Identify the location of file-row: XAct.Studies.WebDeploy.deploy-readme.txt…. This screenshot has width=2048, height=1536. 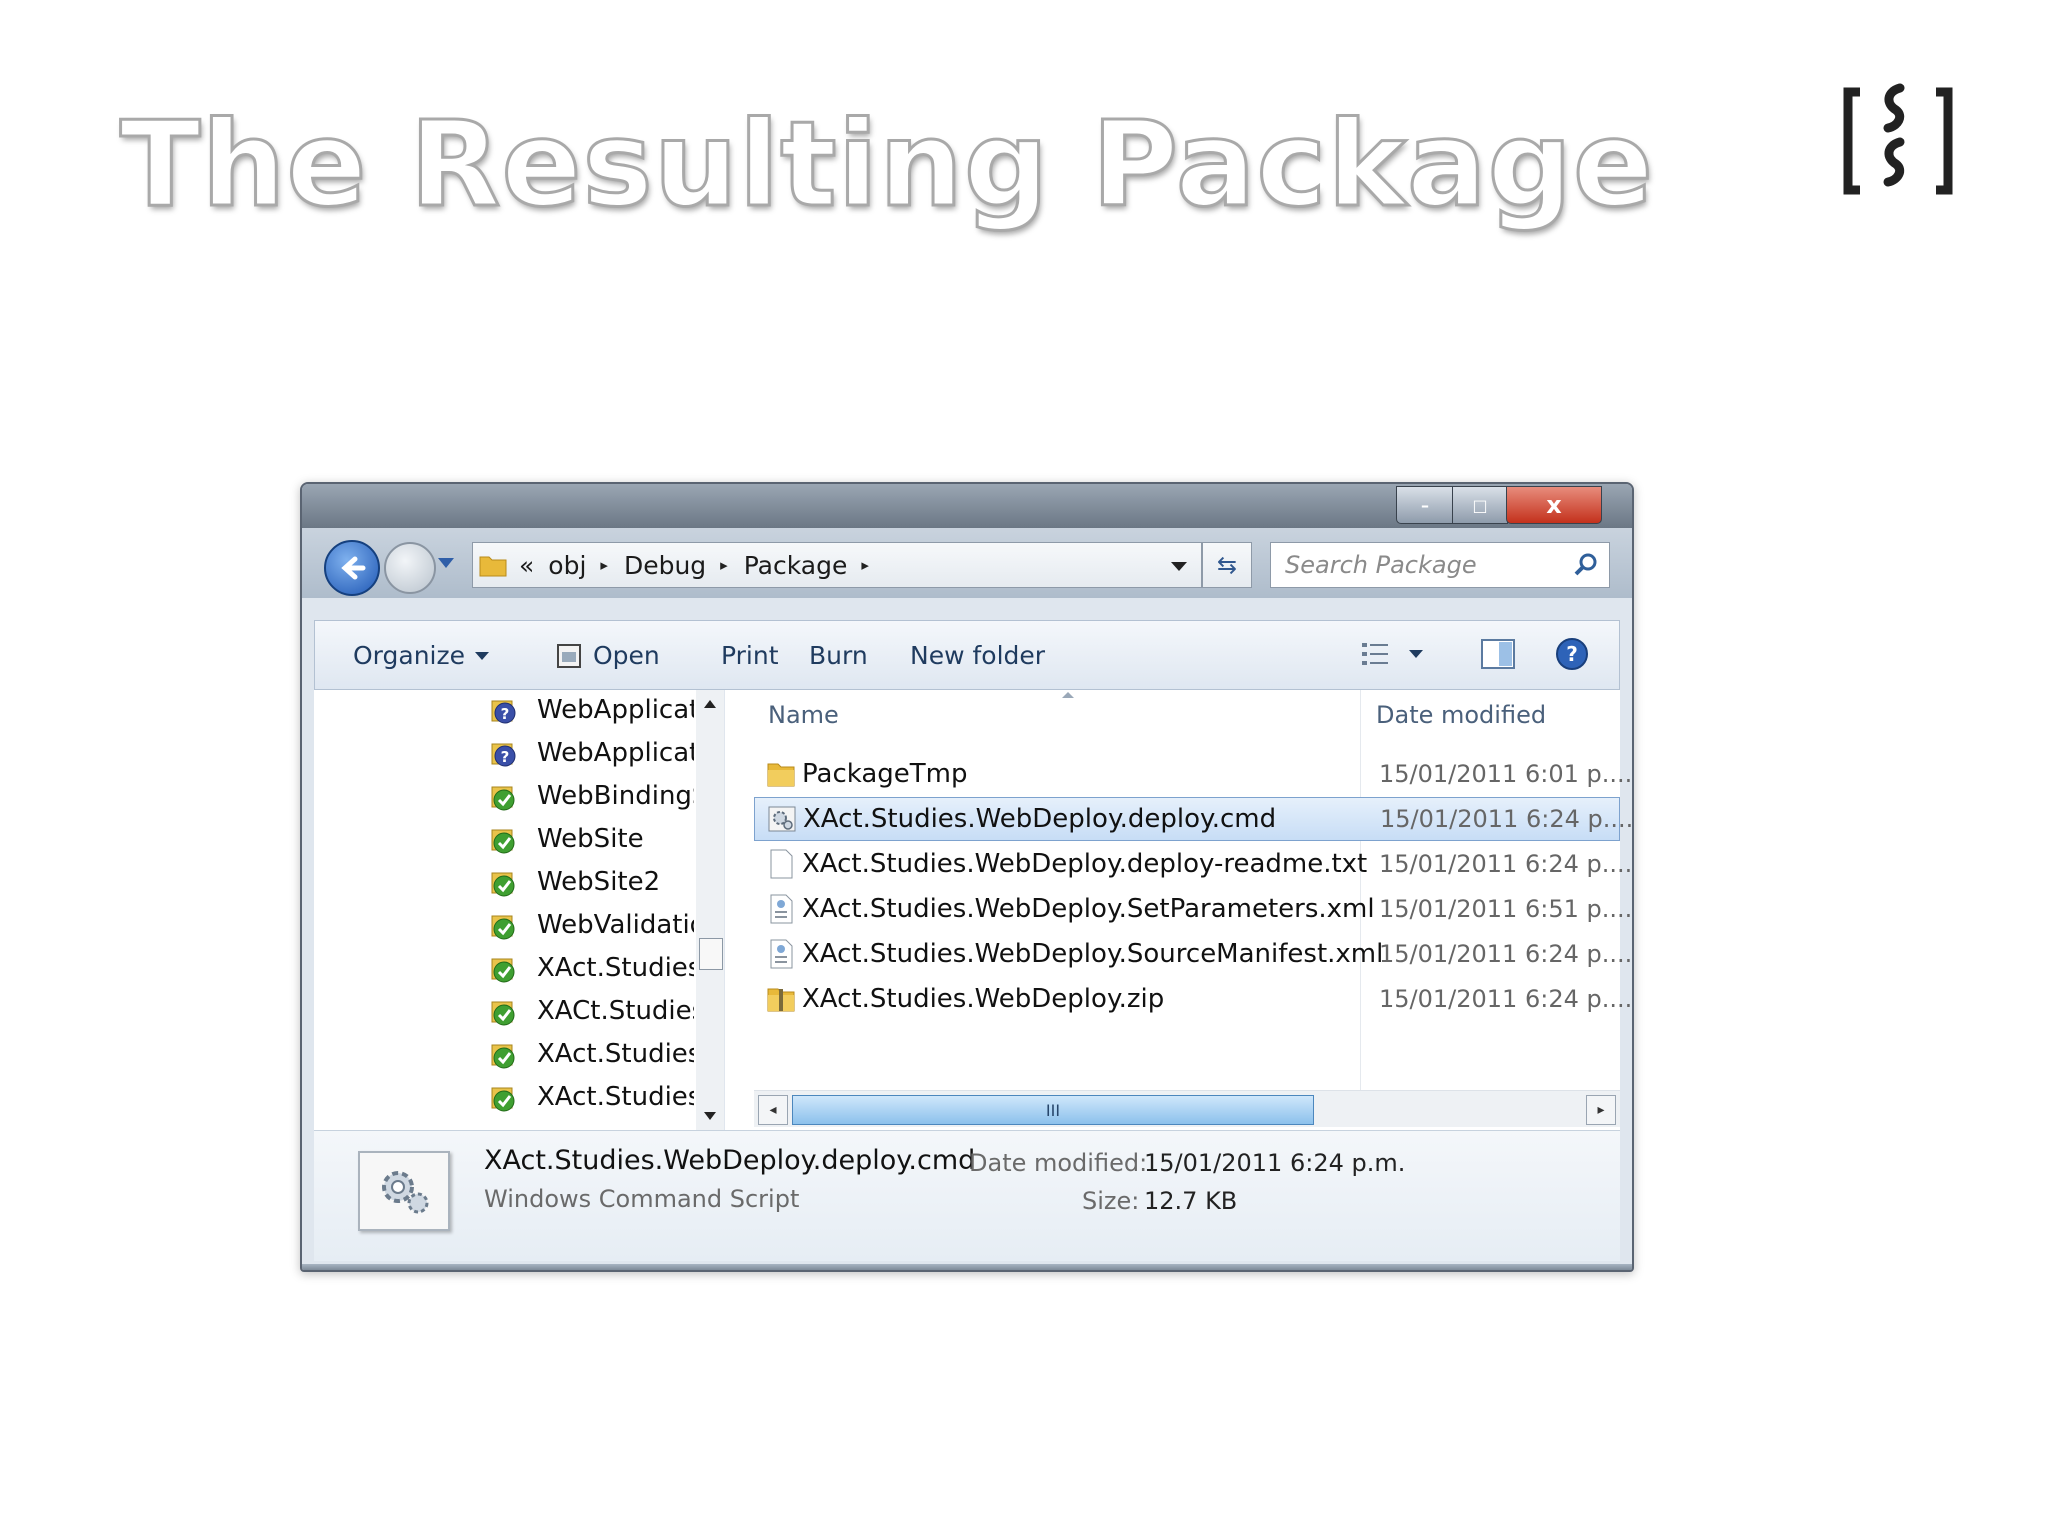
(1193, 864).